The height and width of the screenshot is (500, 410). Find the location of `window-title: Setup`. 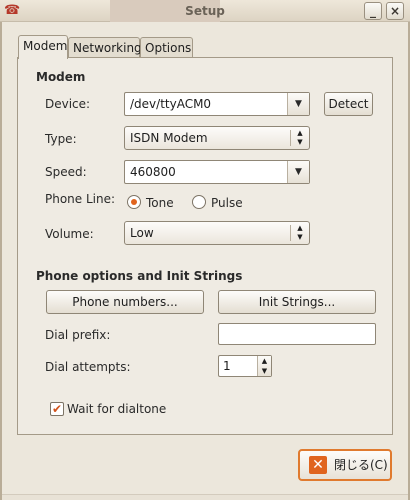

window-title: Setup is located at coordinates (205, 11).